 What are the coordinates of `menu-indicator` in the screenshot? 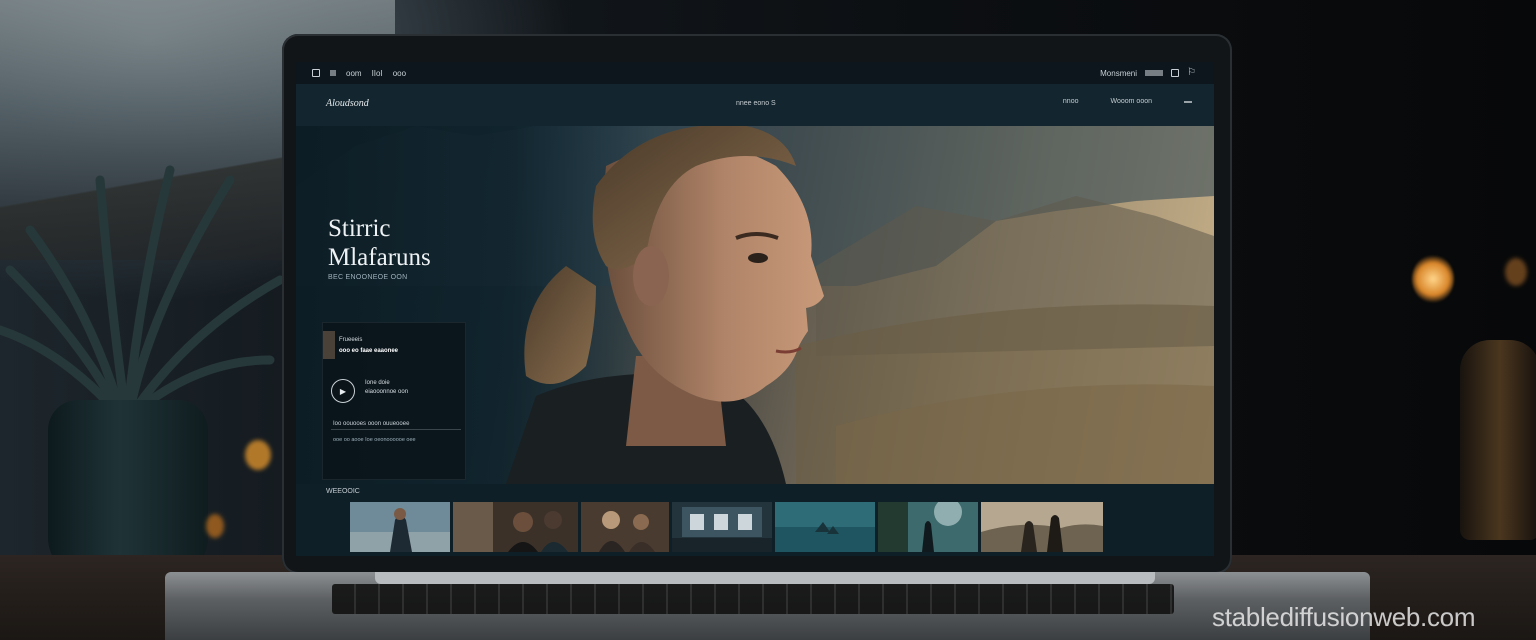 It's located at (333, 73).